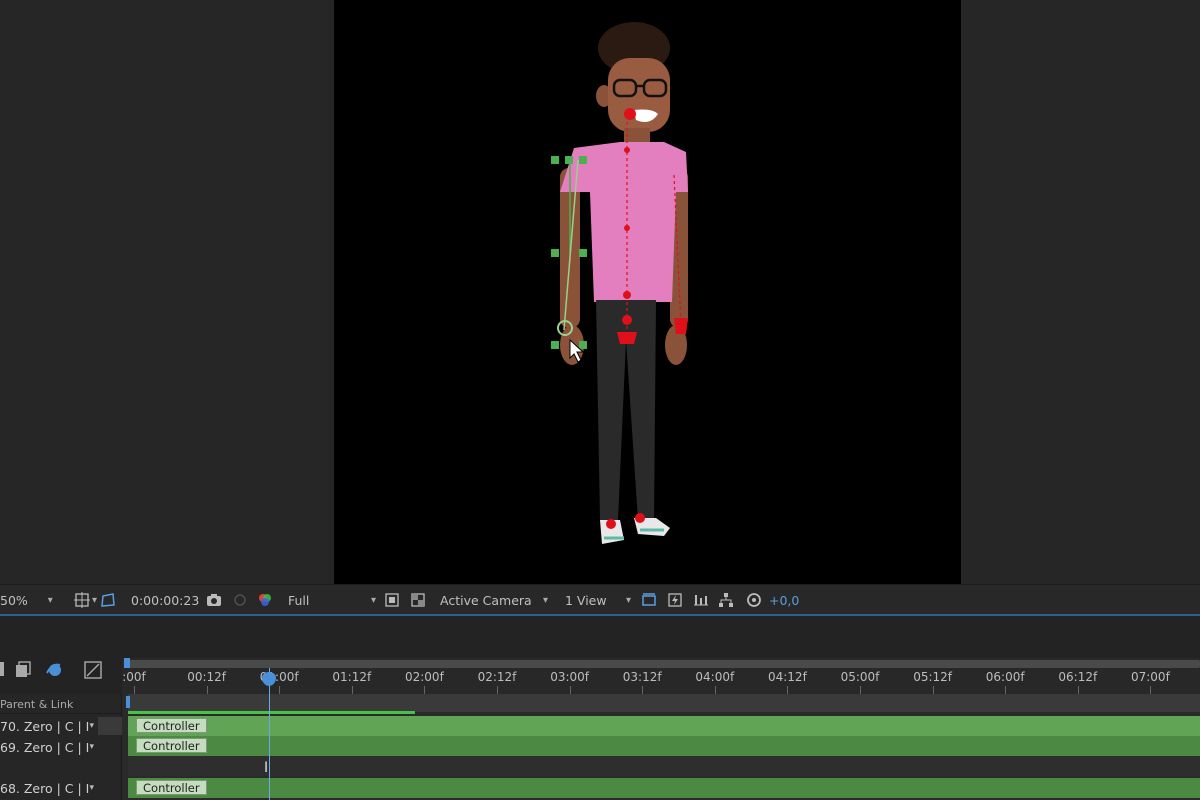 This screenshot has width=1200, height=800. Describe the element at coordinates (134, 677) in the screenshot. I see `ruler-tick-label: :00f` at that location.